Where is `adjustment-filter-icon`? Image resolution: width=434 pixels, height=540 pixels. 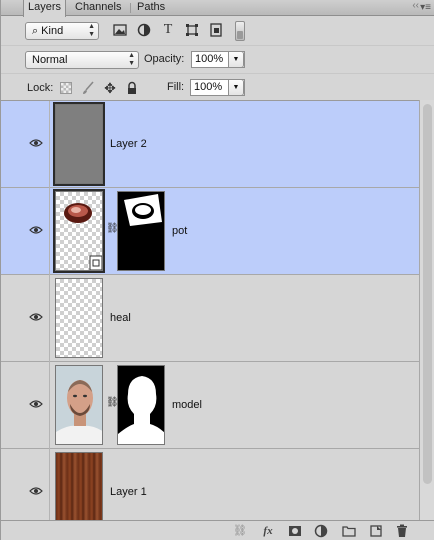
adjustment-filter-icon is located at coordinates (144, 30).